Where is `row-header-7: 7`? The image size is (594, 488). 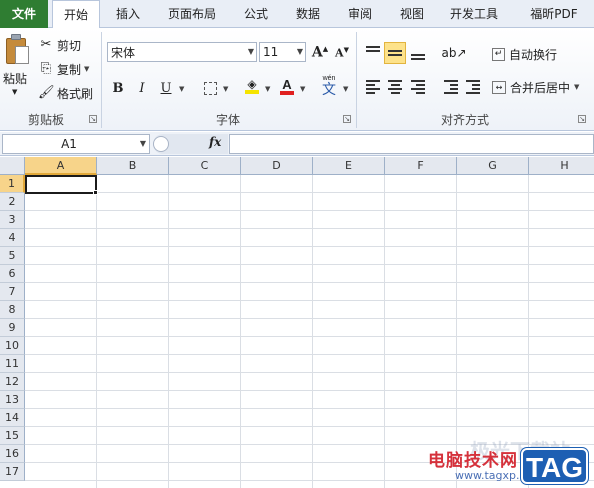
row-header-7: 7 is located at coordinates (12, 292).